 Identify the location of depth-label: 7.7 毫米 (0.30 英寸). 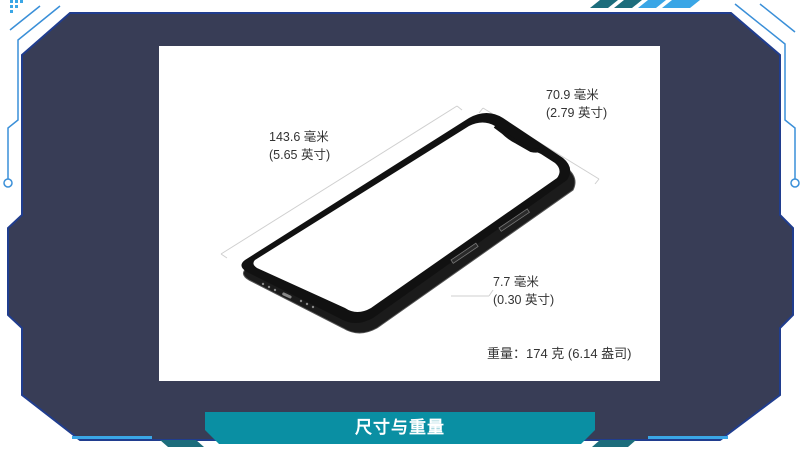
(523, 291).